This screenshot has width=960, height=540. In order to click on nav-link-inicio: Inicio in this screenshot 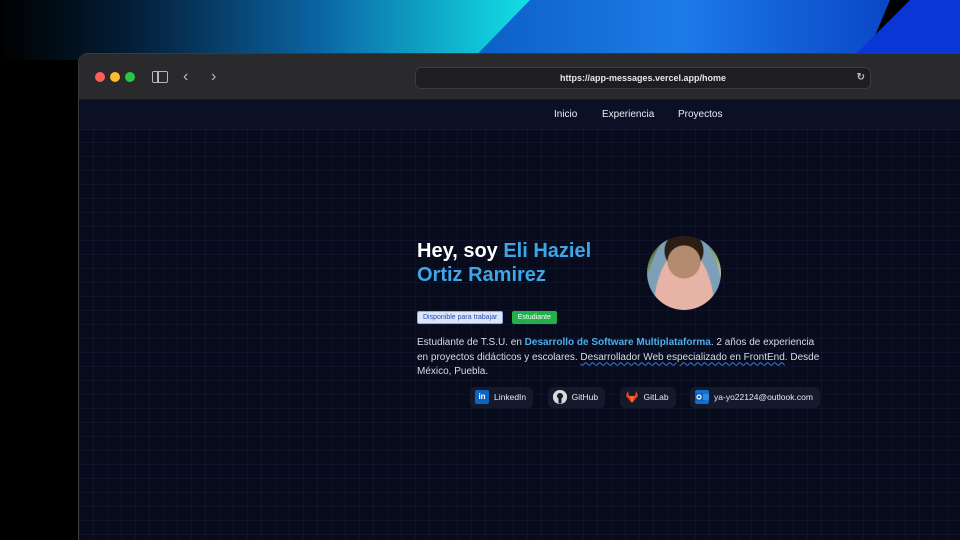, I will do `click(565, 115)`.